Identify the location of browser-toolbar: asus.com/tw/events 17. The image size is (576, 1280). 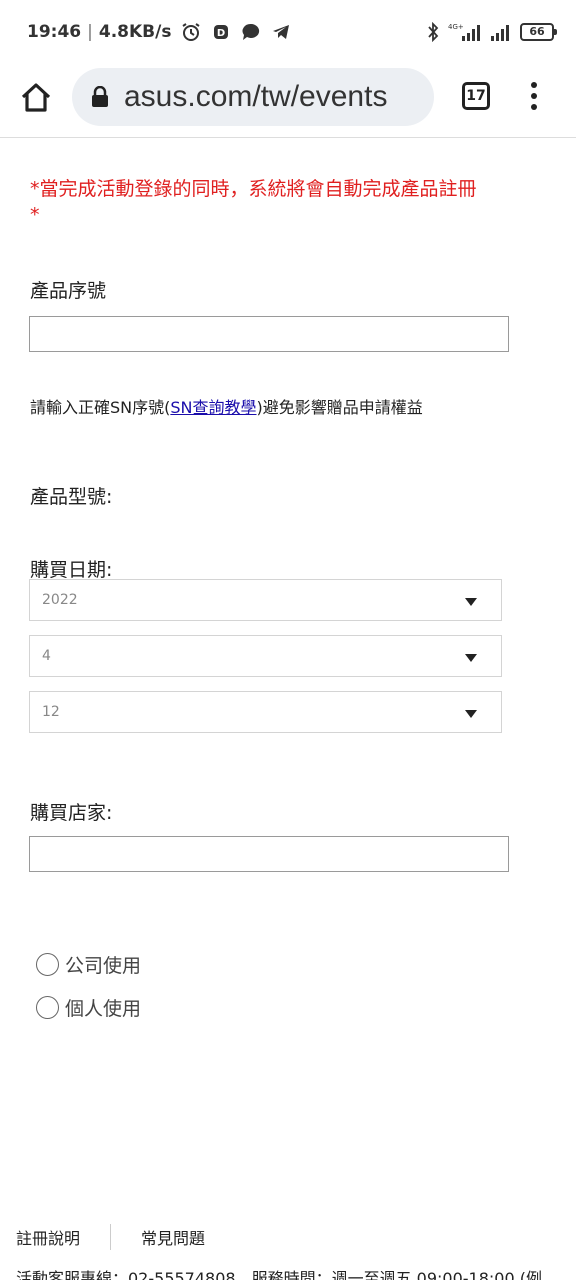
(288, 102).